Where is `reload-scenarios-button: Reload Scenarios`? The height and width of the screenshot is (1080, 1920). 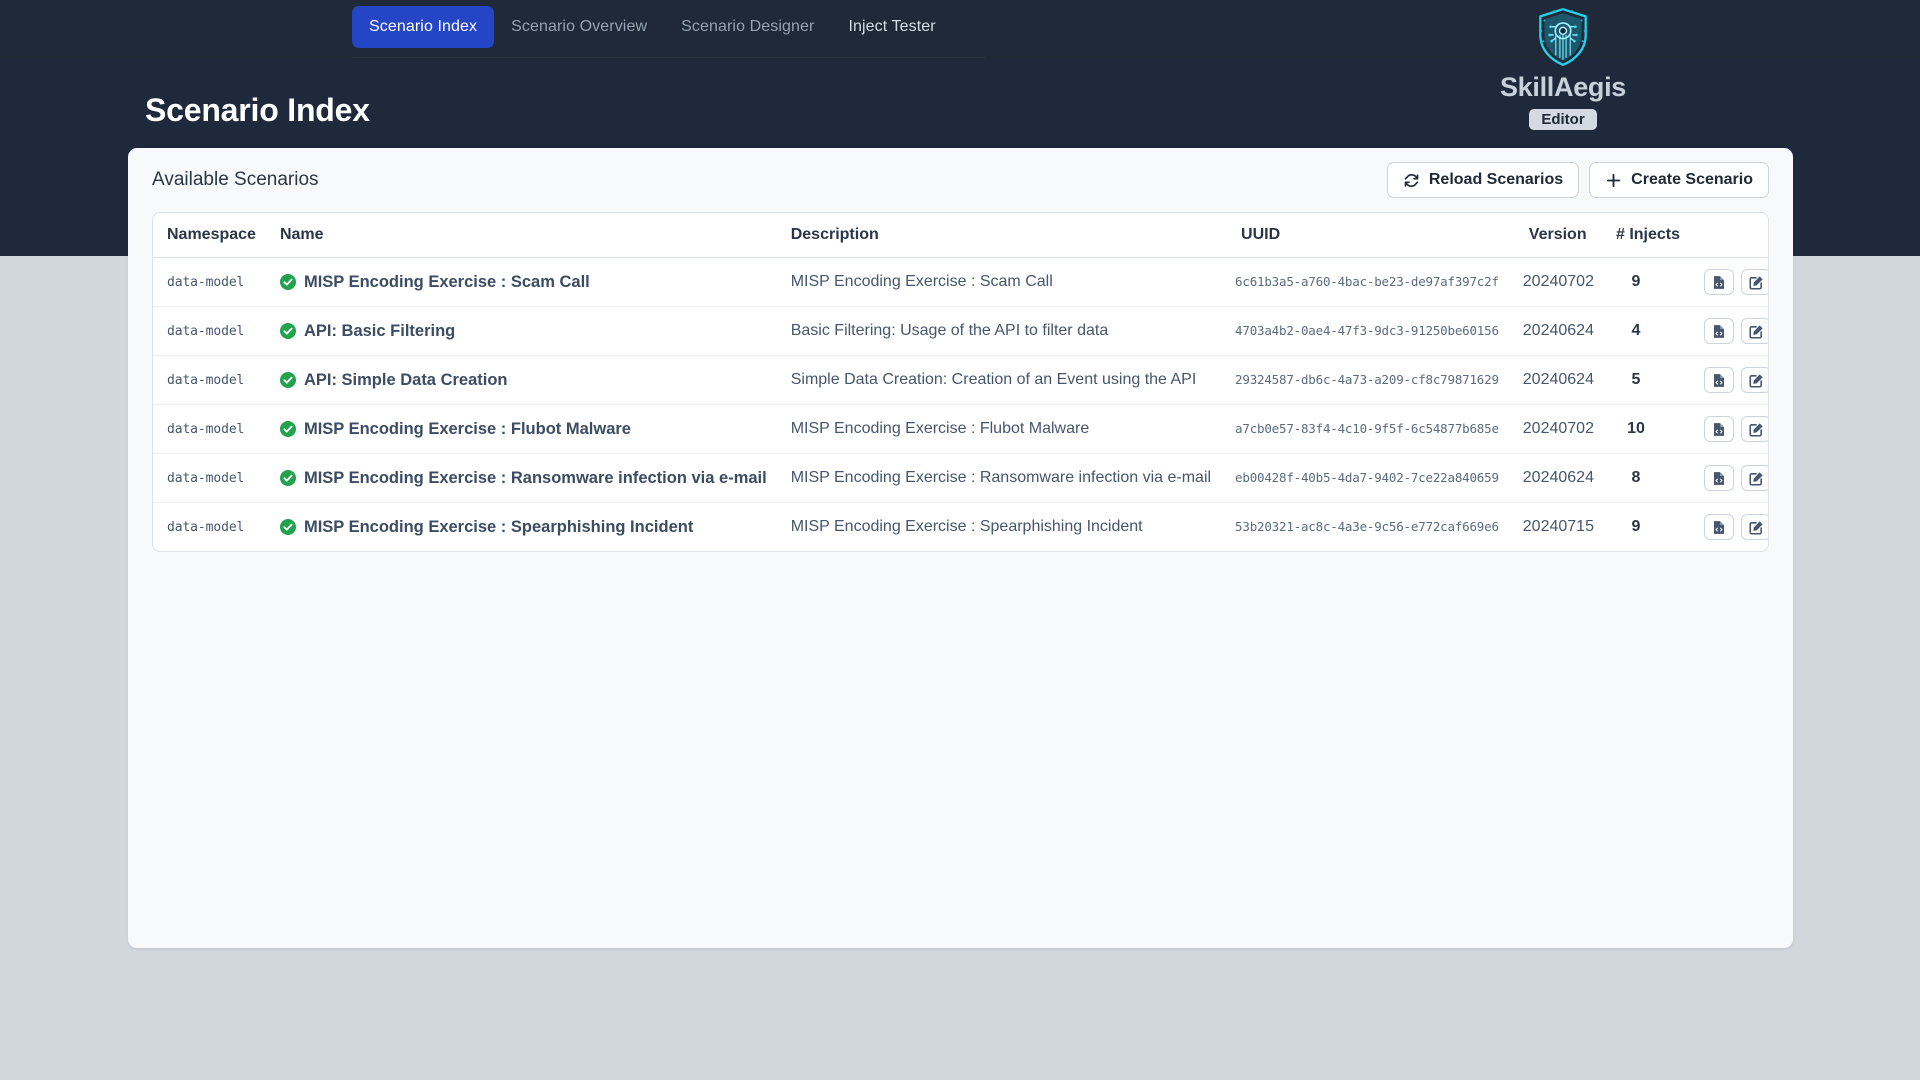
reload-scenarios-button: Reload Scenarios is located at coordinates (1483, 180).